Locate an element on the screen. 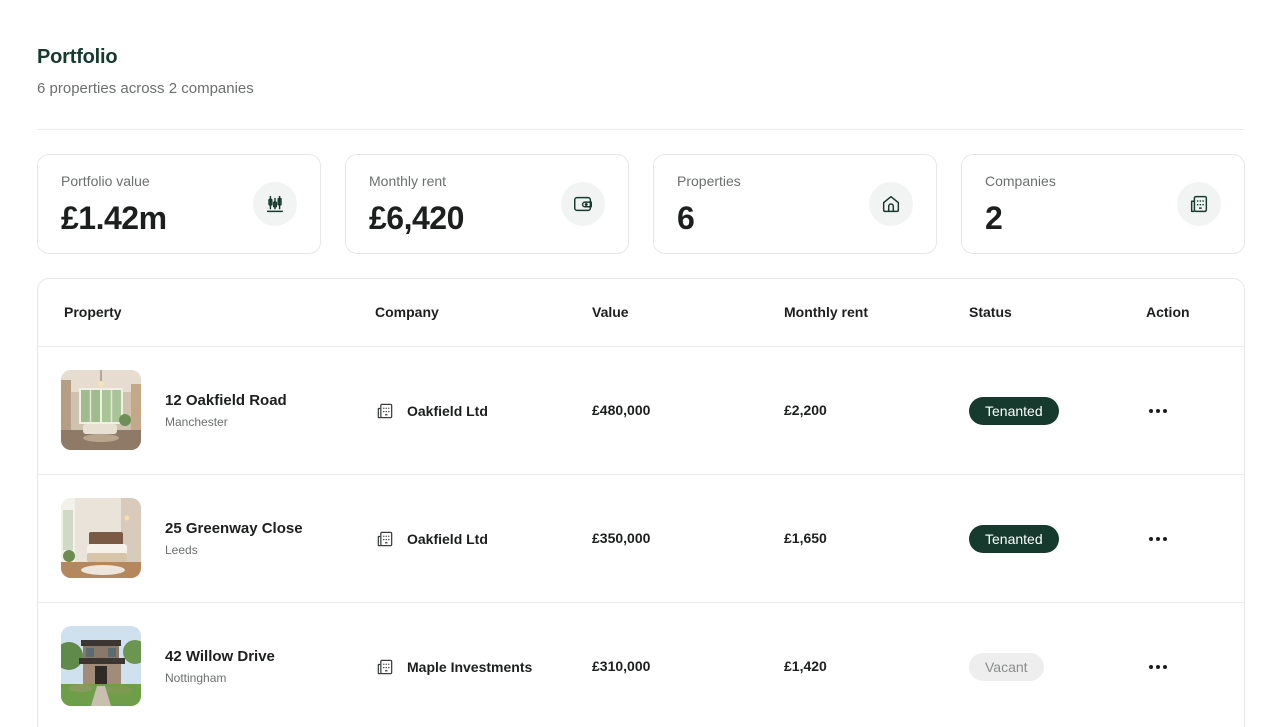  stat-value: 6 is located at coordinates (686, 218).